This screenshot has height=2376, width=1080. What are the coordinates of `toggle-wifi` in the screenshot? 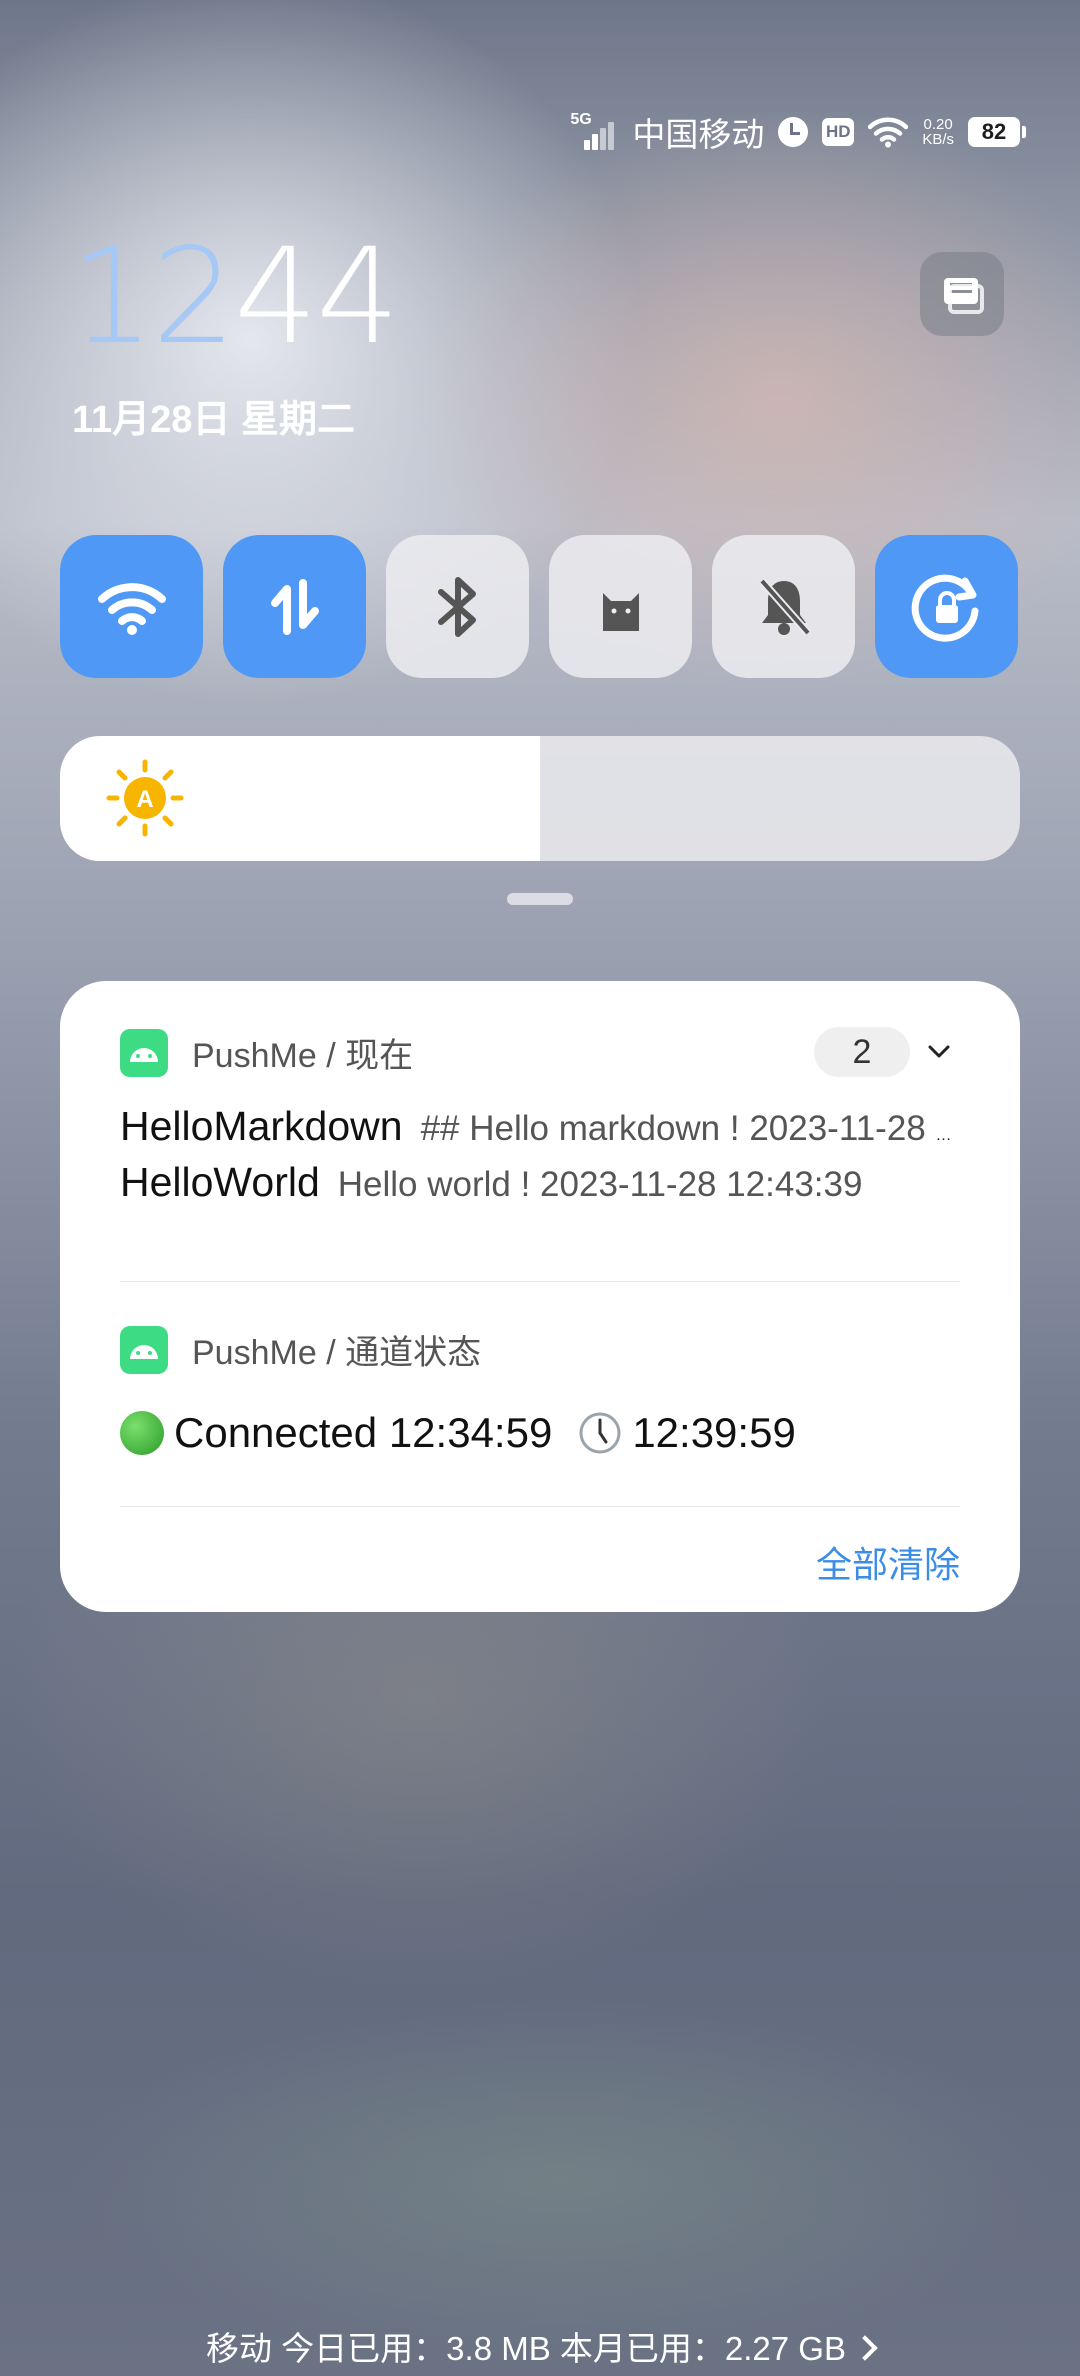 It's located at (131, 606).